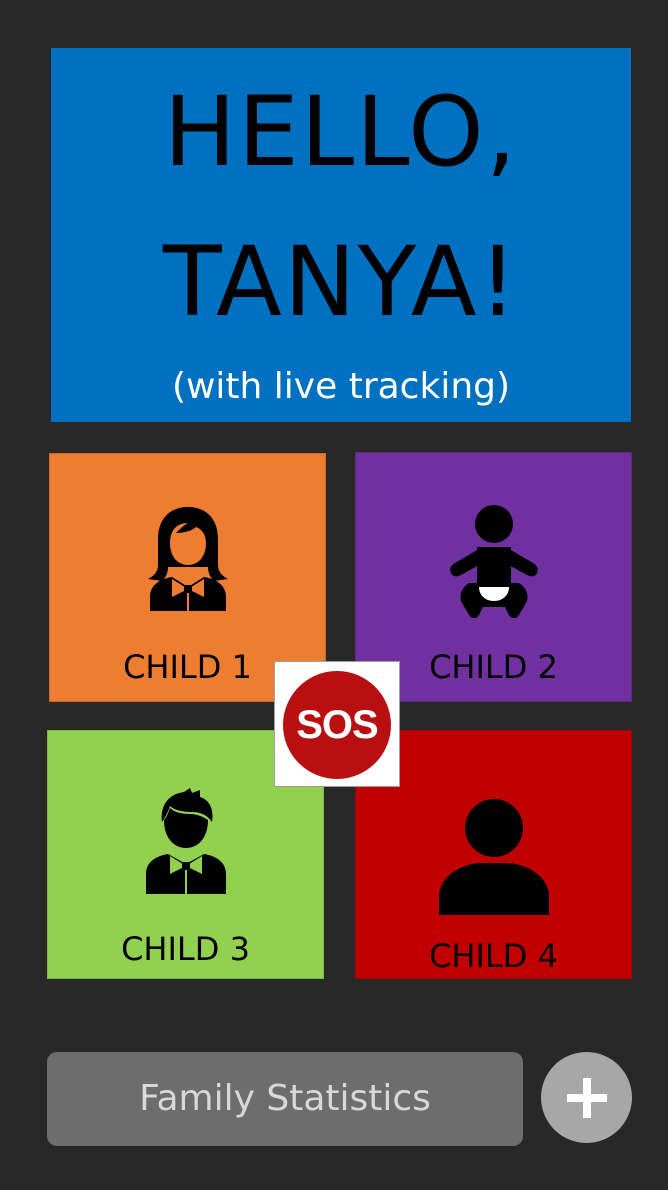  Describe the element at coordinates (185, 841) in the screenshot. I see `boy-icon` at that location.